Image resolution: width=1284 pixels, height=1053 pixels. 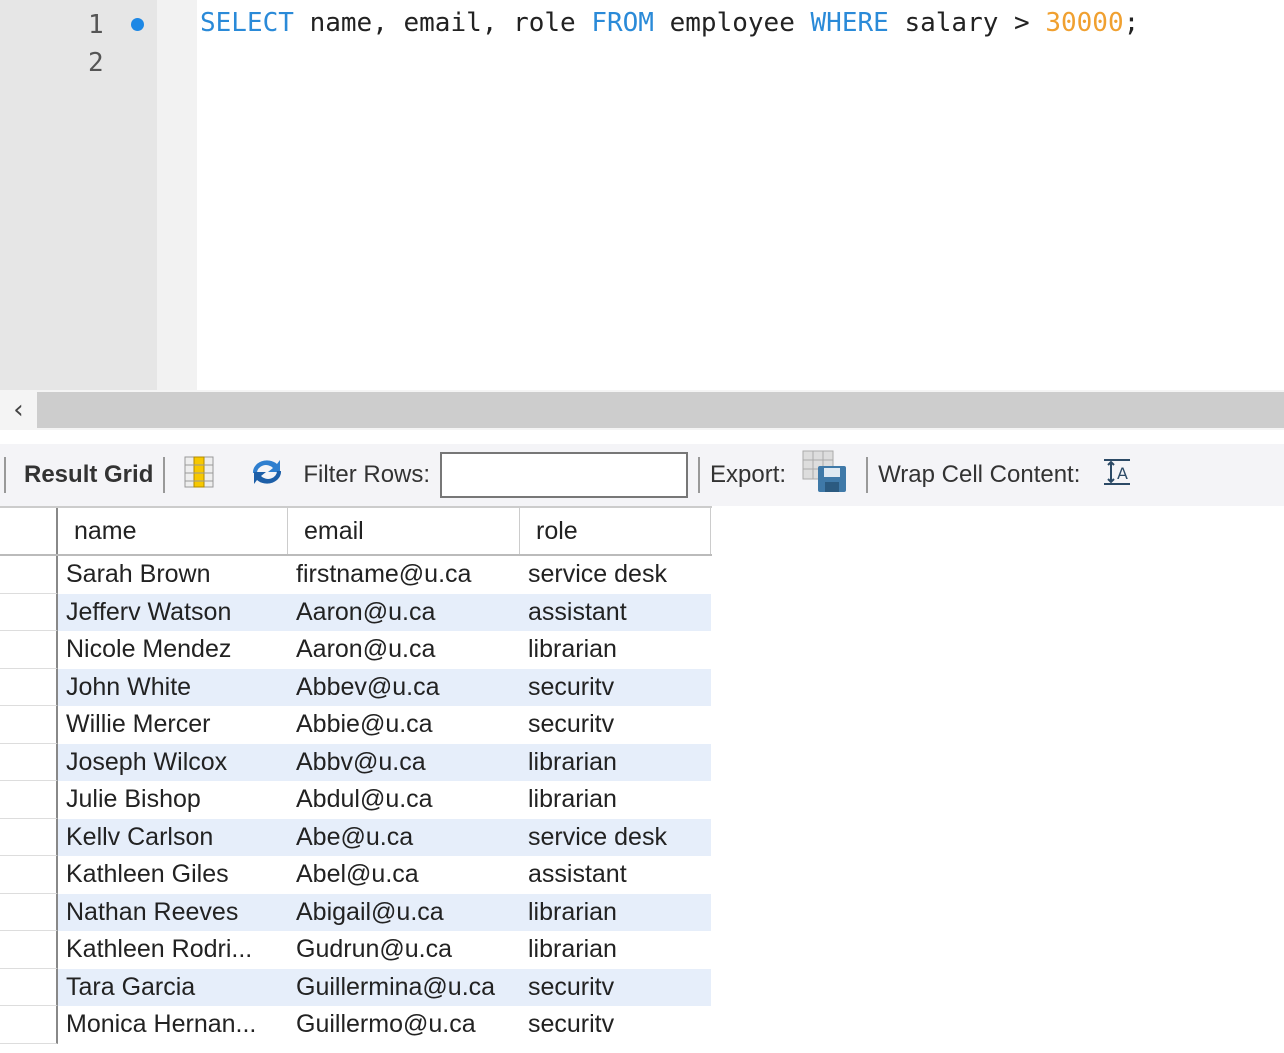 I want to click on table-row: John White Abbev@u.ca securitv, so click(x=356, y=687).